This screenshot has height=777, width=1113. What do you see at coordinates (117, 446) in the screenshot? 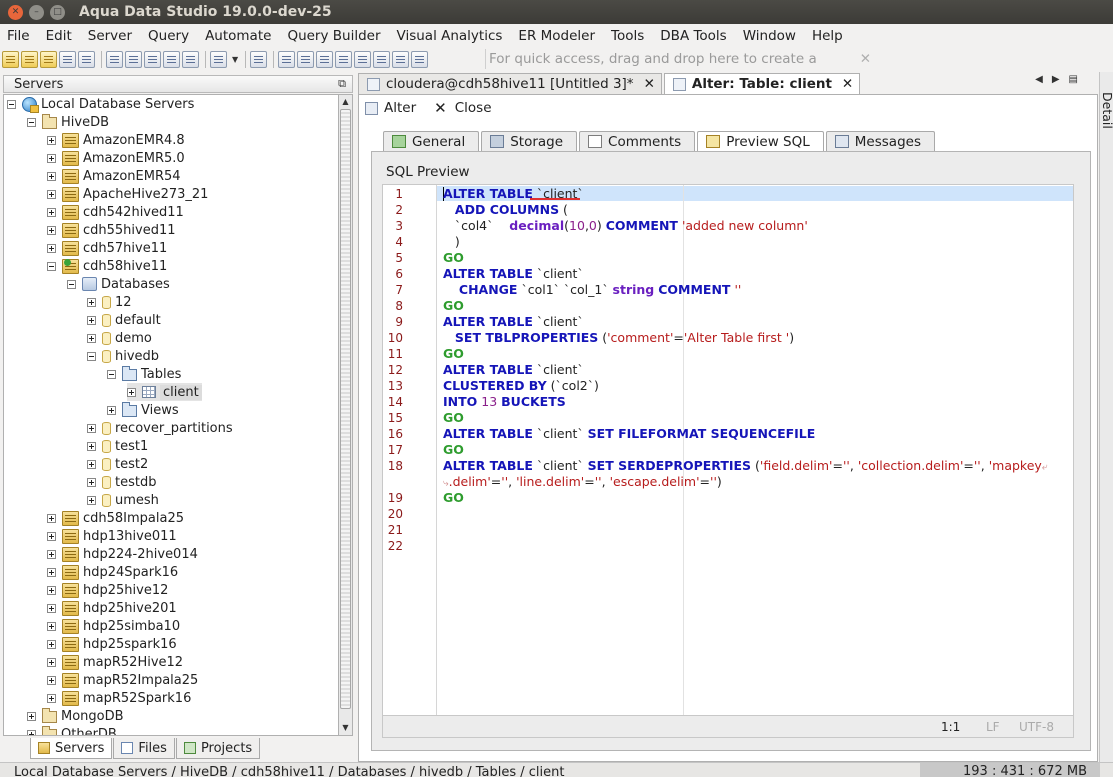
I see `tree-item: test1` at bounding box center [117, 446].